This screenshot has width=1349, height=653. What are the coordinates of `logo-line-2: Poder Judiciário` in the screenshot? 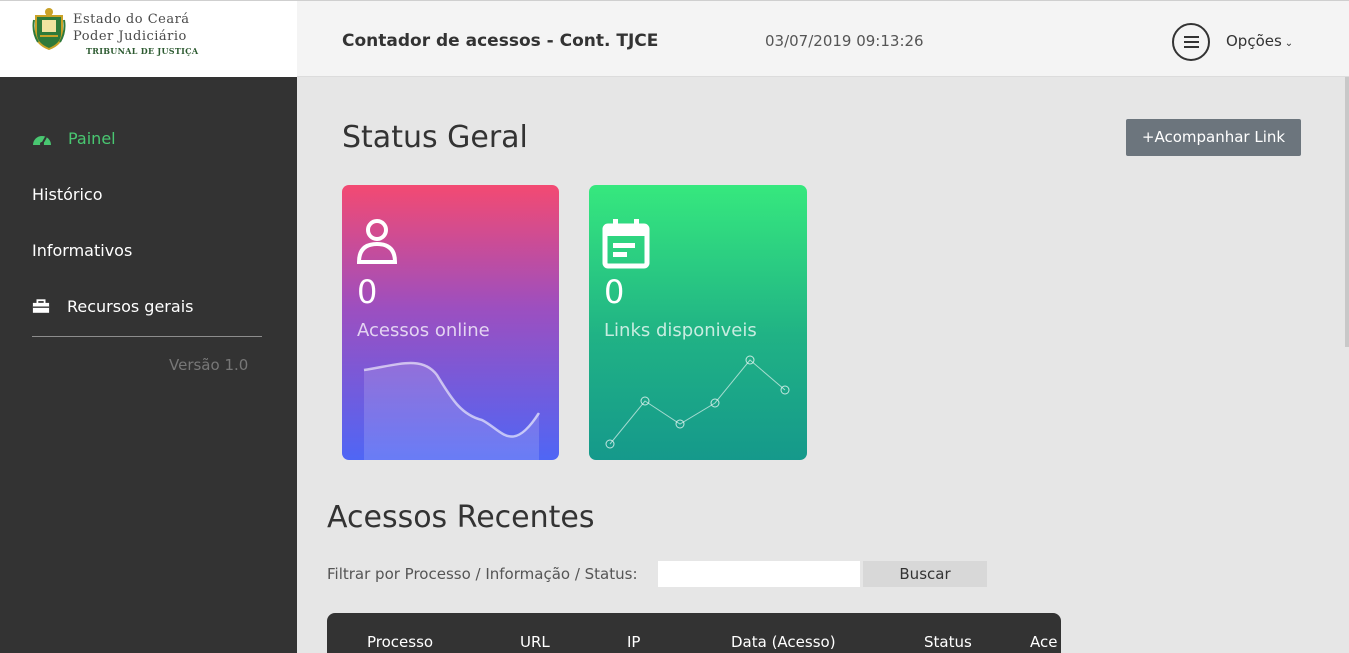 It's located at (130, 36).